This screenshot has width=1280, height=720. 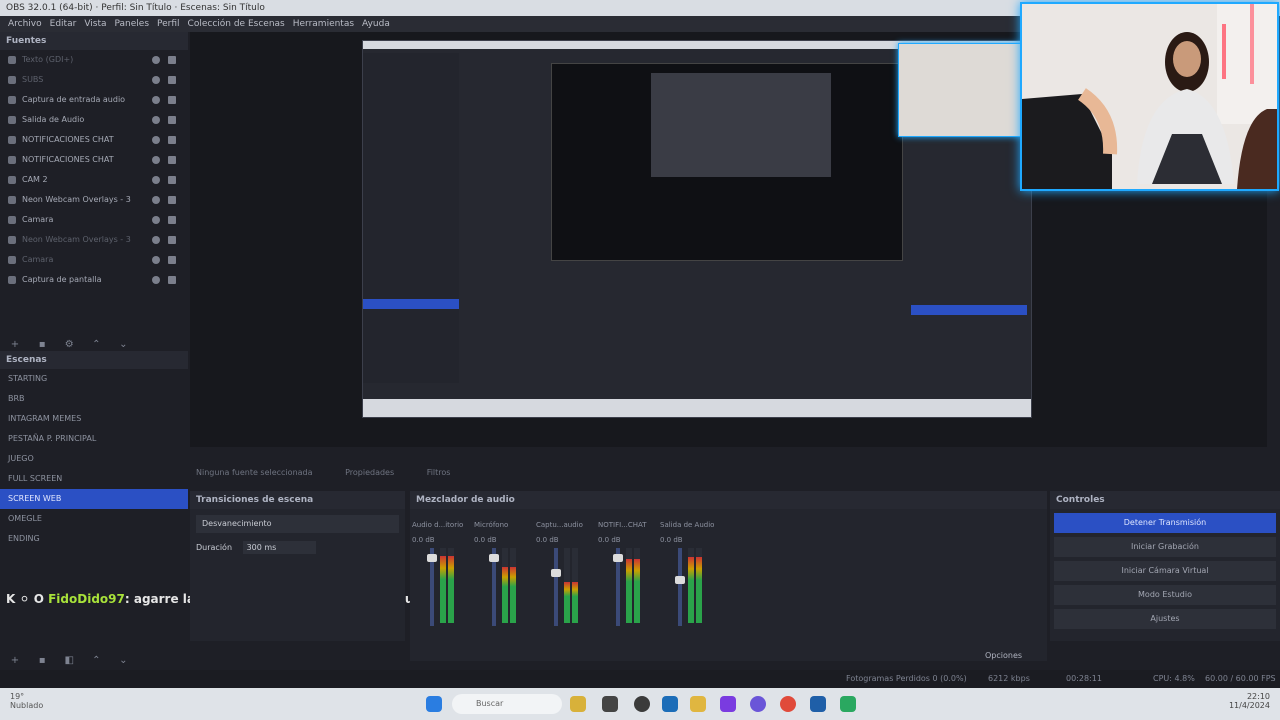 I want to click on scene-up-icon: ⌃, so click(x=96, y=661).